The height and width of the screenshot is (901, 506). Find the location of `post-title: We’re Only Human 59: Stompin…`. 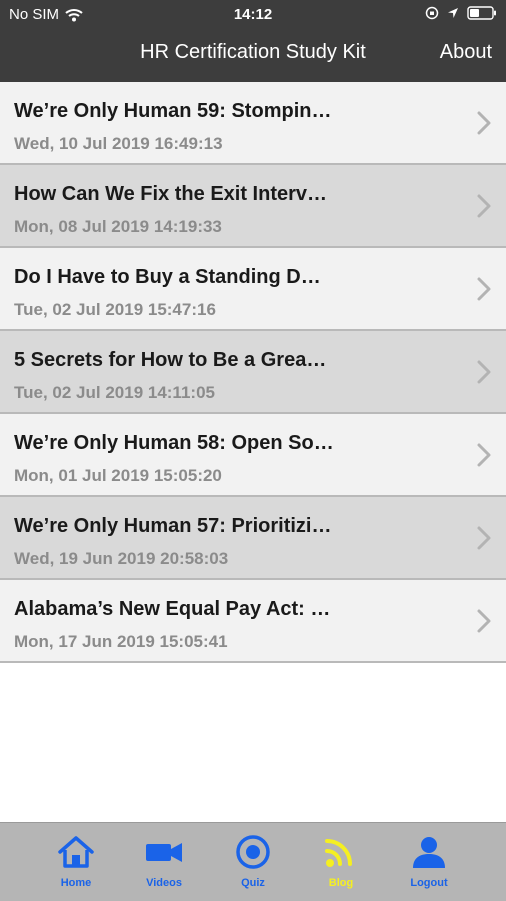

post-title: We’re Only Human 59: Stompin… is located at coordinates (173, 111).